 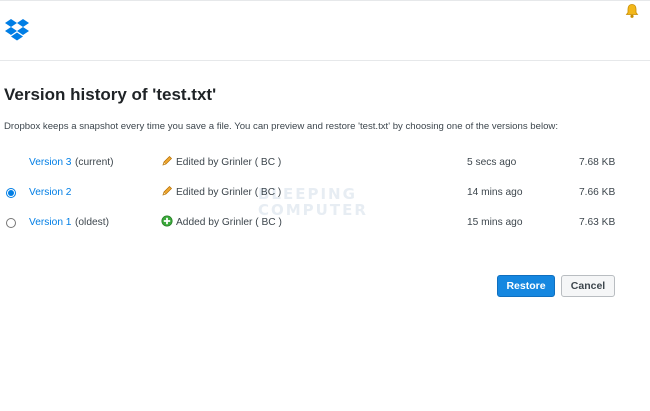 I want to click on bell-icon, so click(x=632, y=11).